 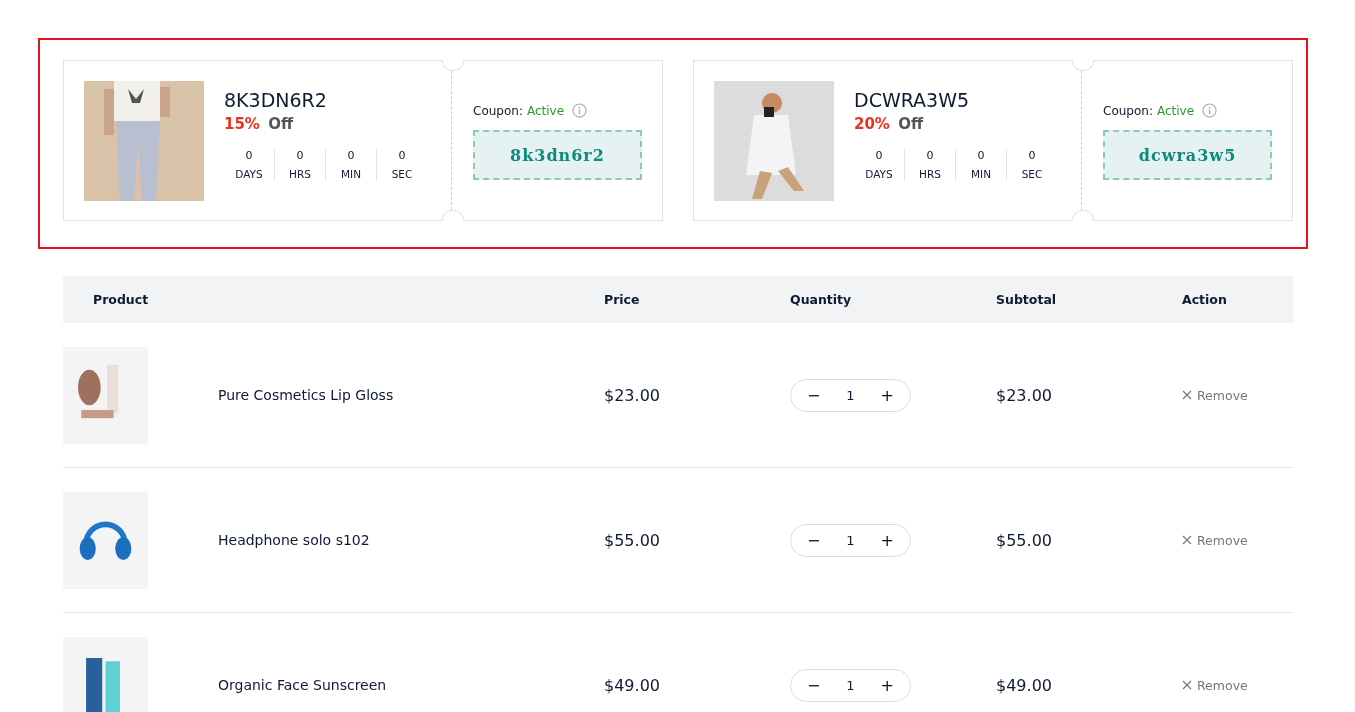 I want to click on coupon-code-button: dcwra3w5, so click(x=1187, y=155).